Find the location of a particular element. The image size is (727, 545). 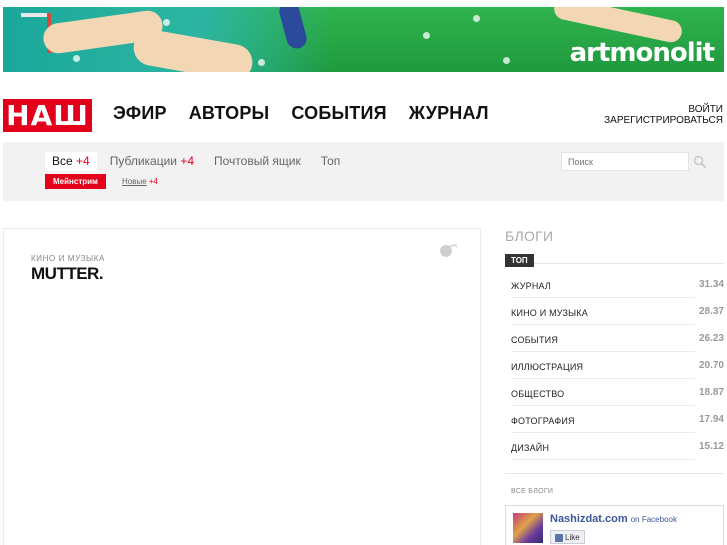

feed-subtabs: Мейнстрим Новые +4 is located at coordinates (101, 181).